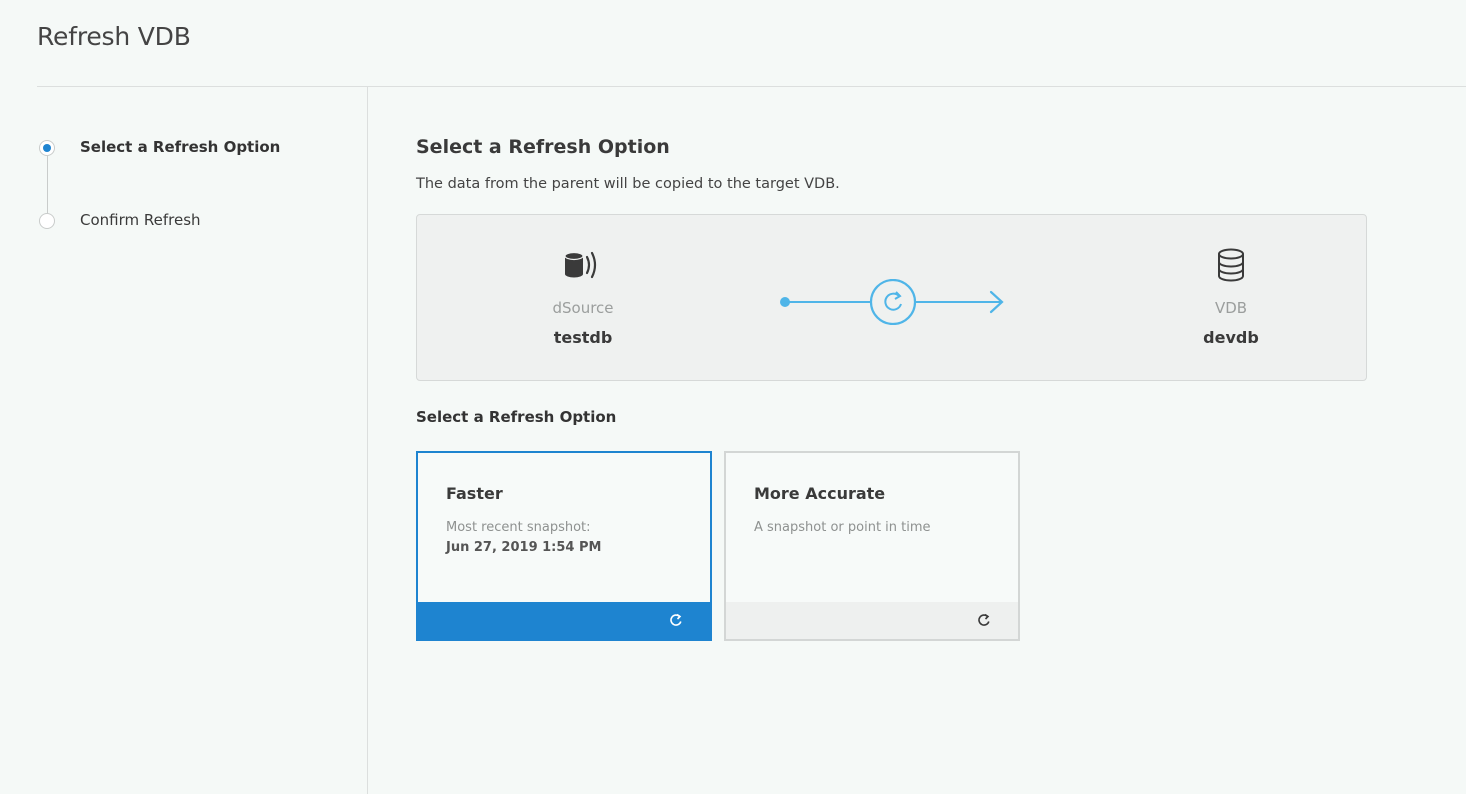 This screenshot has height=794, width=1466. I want to click on option-title: Faster, so click(474, 493).